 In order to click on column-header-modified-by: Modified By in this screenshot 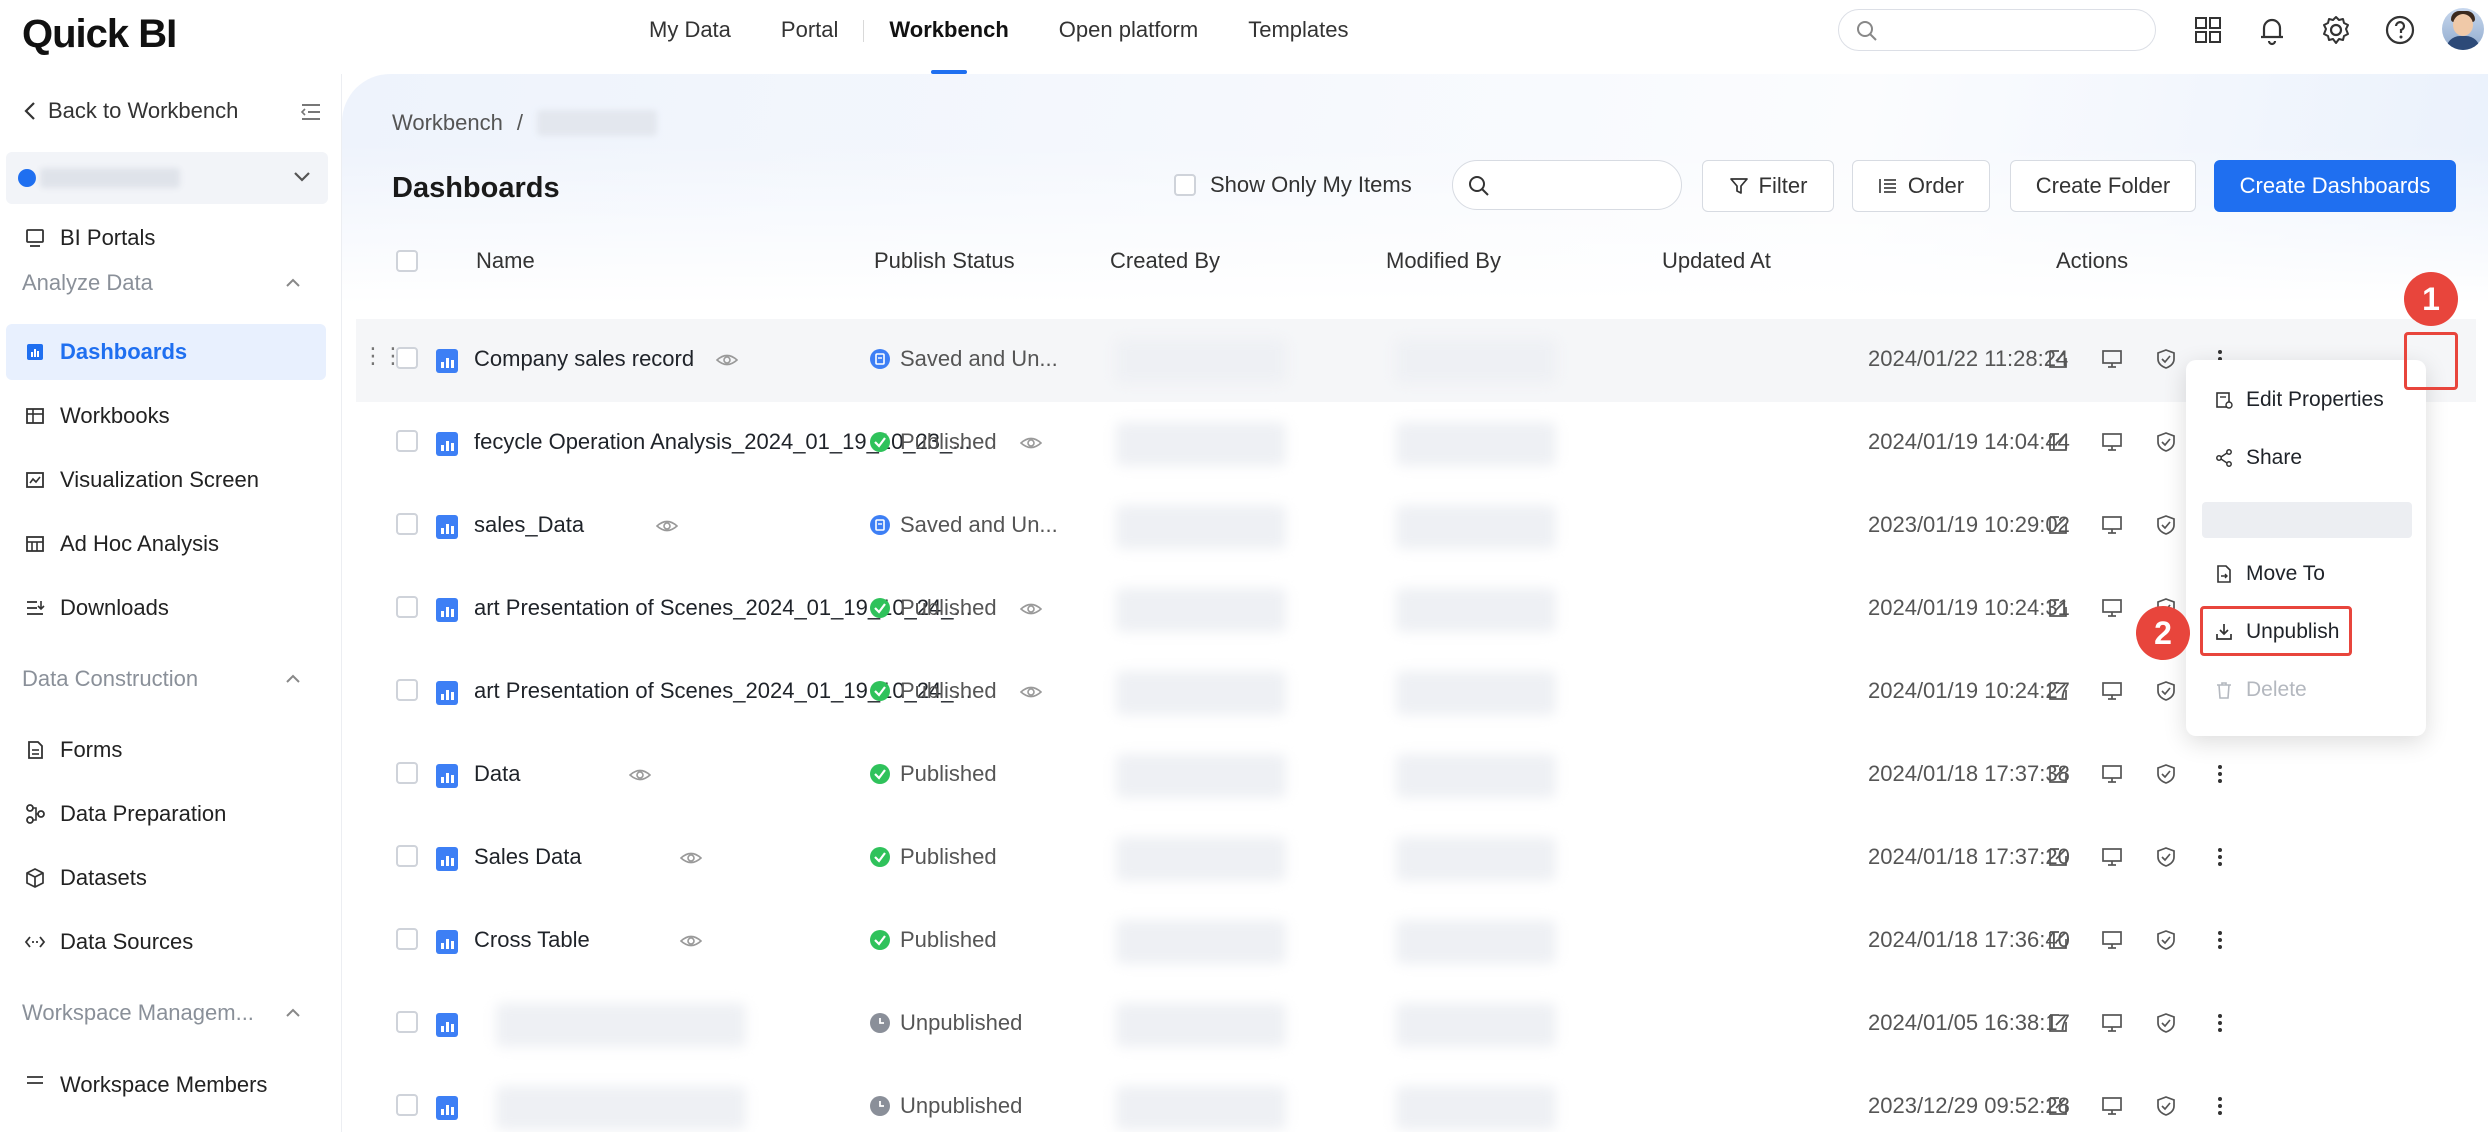, I will do `click(1443, 261)`.